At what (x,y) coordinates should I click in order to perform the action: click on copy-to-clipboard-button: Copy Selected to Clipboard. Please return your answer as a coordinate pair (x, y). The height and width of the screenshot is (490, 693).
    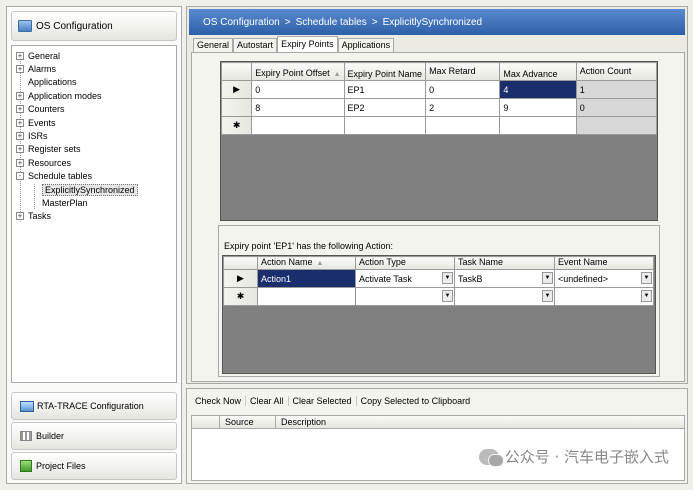
    Looking at the image, I should click on (416, 401).